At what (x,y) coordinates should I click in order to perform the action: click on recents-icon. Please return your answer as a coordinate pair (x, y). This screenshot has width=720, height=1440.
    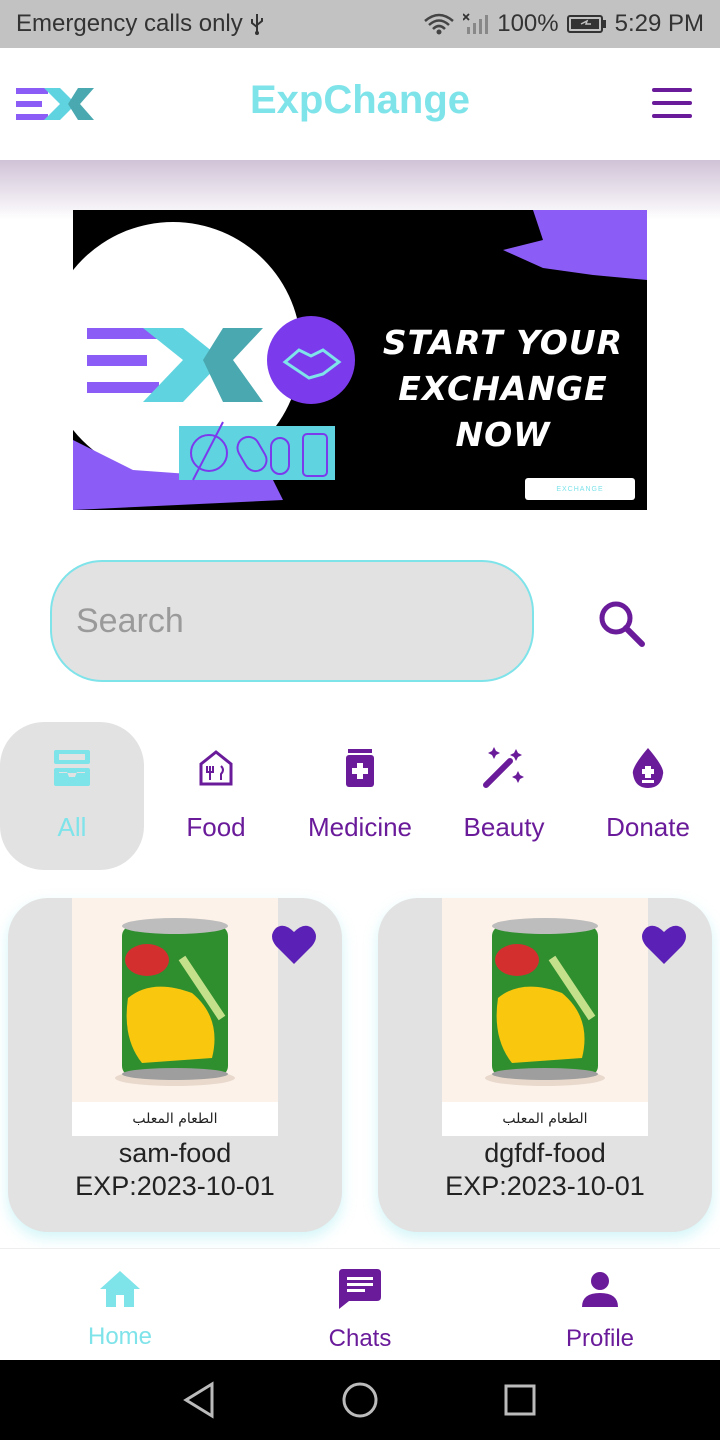
    Looking at the image, I should click on (520, 1400).